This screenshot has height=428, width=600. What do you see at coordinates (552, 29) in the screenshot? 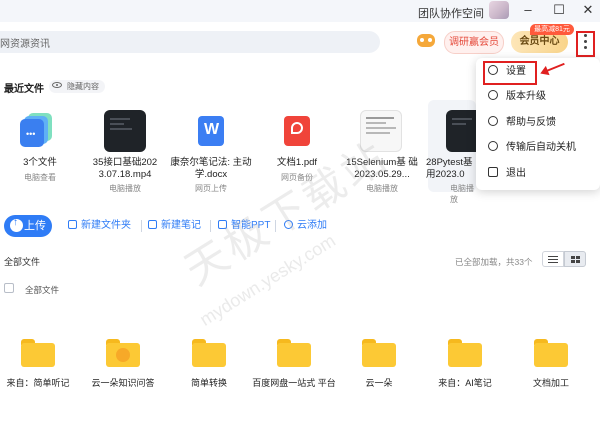
I see `promo-badge: 最高减81元` at bounding box center [552, 29].